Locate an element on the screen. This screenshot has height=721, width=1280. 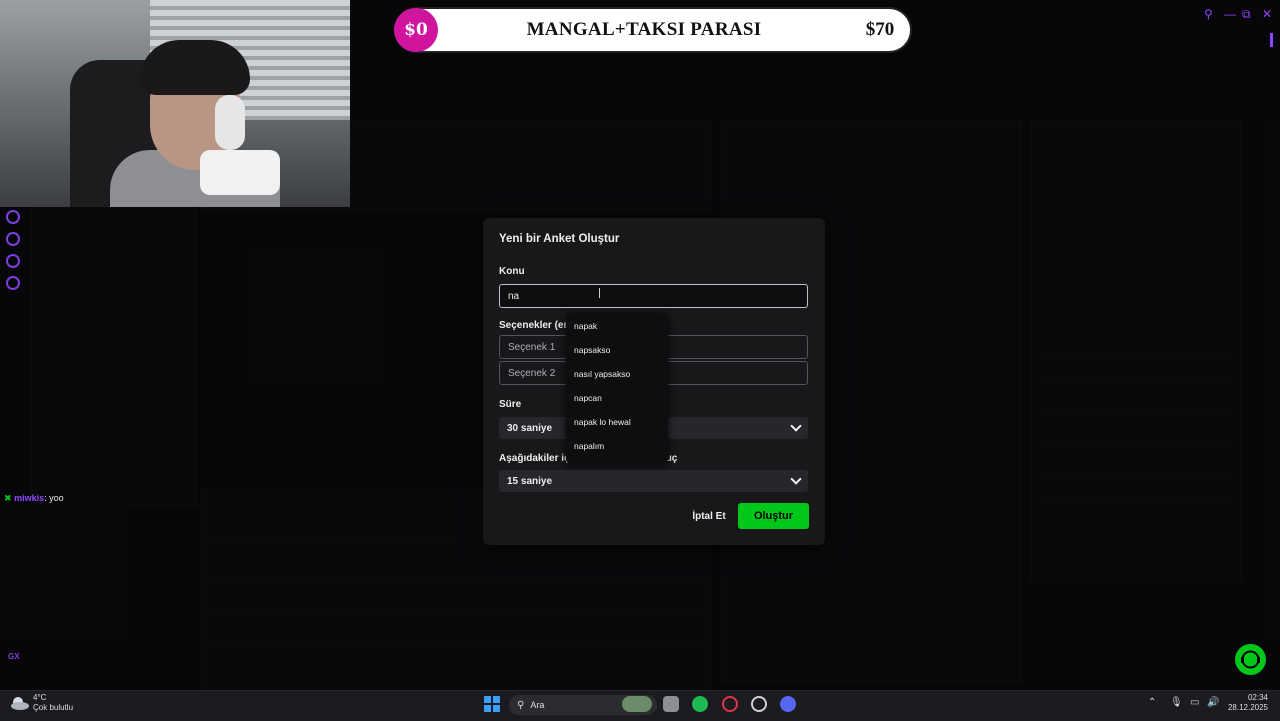
chat-text: : yoo is located at coordinates (54, 498).